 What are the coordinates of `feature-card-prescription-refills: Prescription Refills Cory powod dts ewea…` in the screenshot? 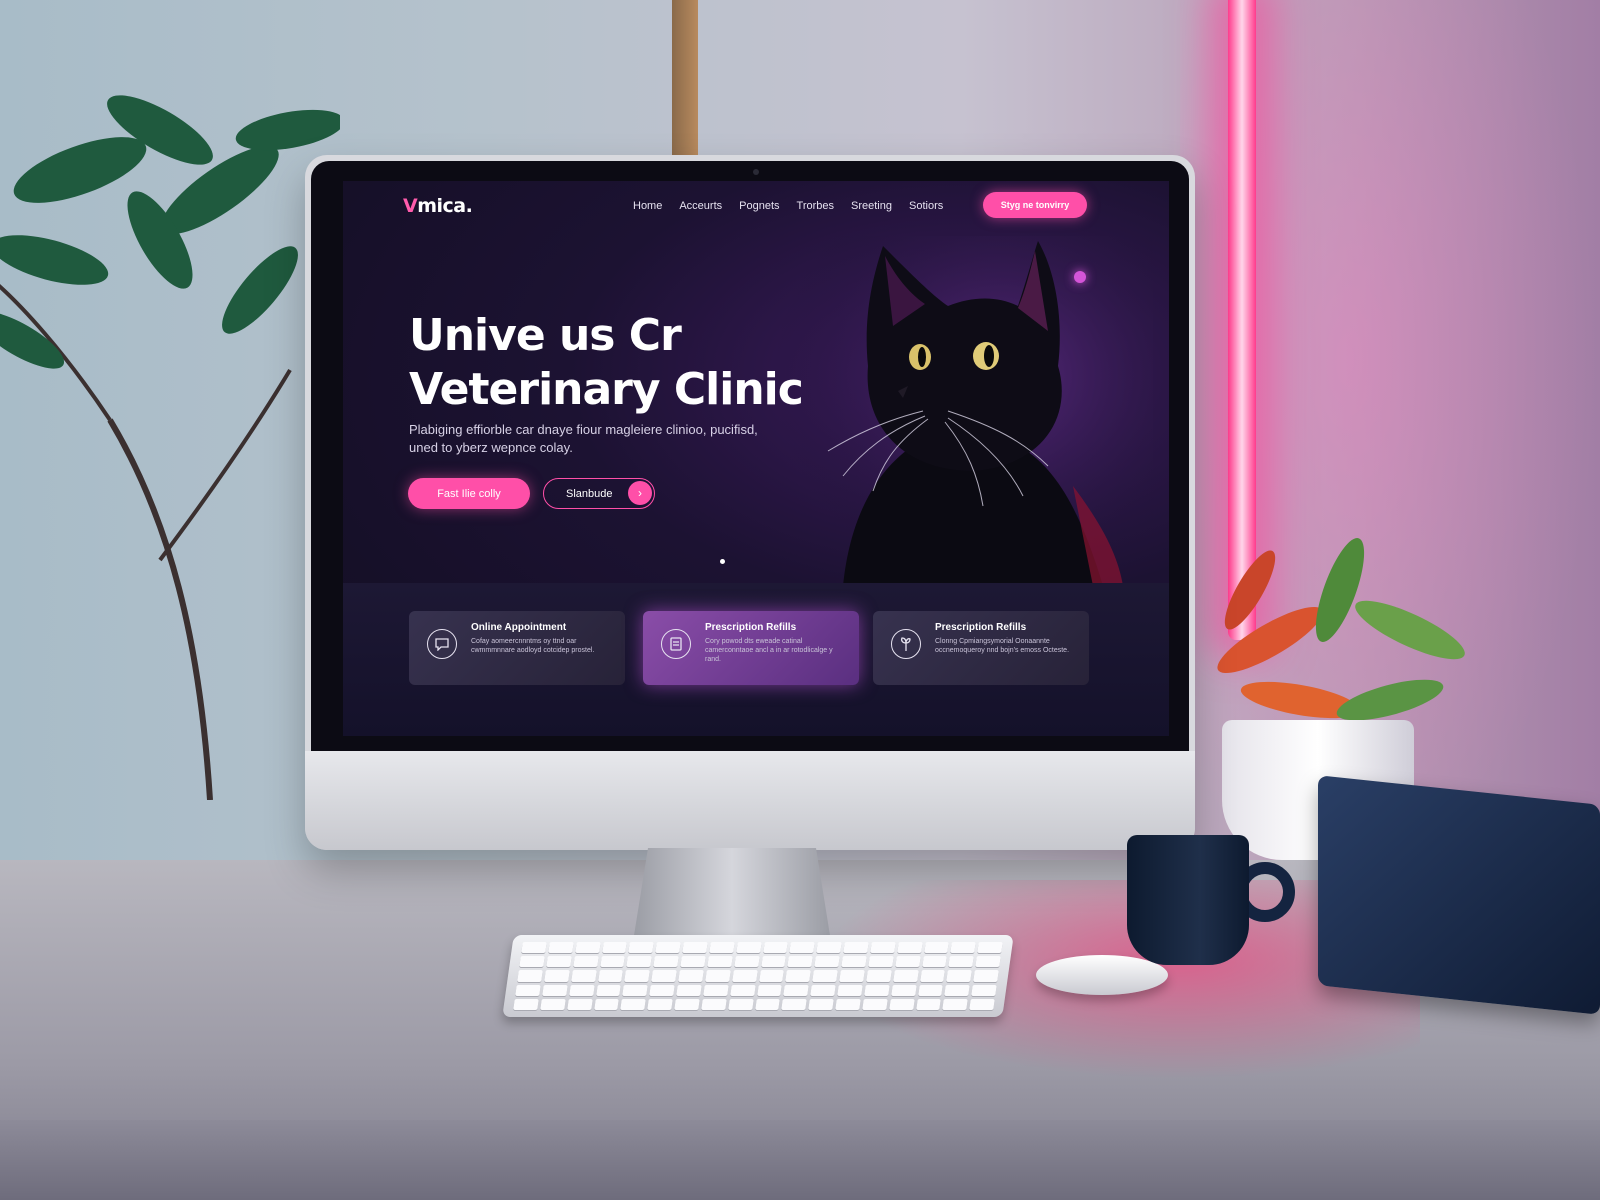 It's located at (751, 648).